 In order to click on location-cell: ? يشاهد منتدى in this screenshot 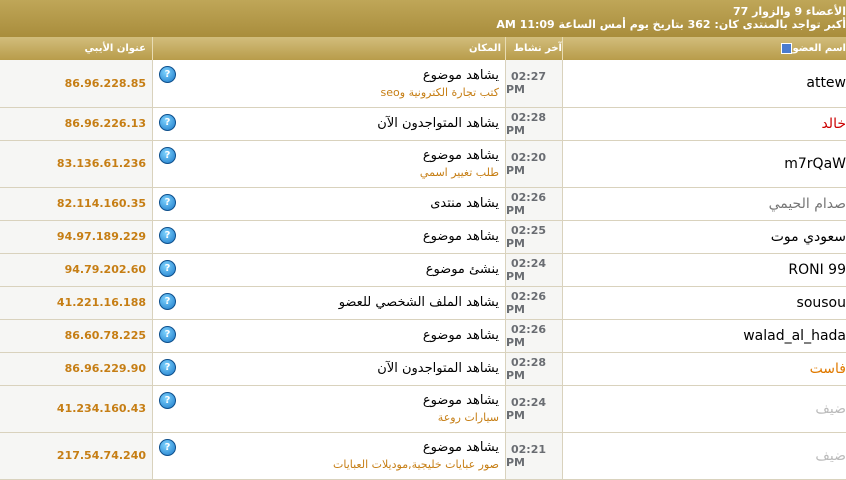, I will do `click(329, 204)`.